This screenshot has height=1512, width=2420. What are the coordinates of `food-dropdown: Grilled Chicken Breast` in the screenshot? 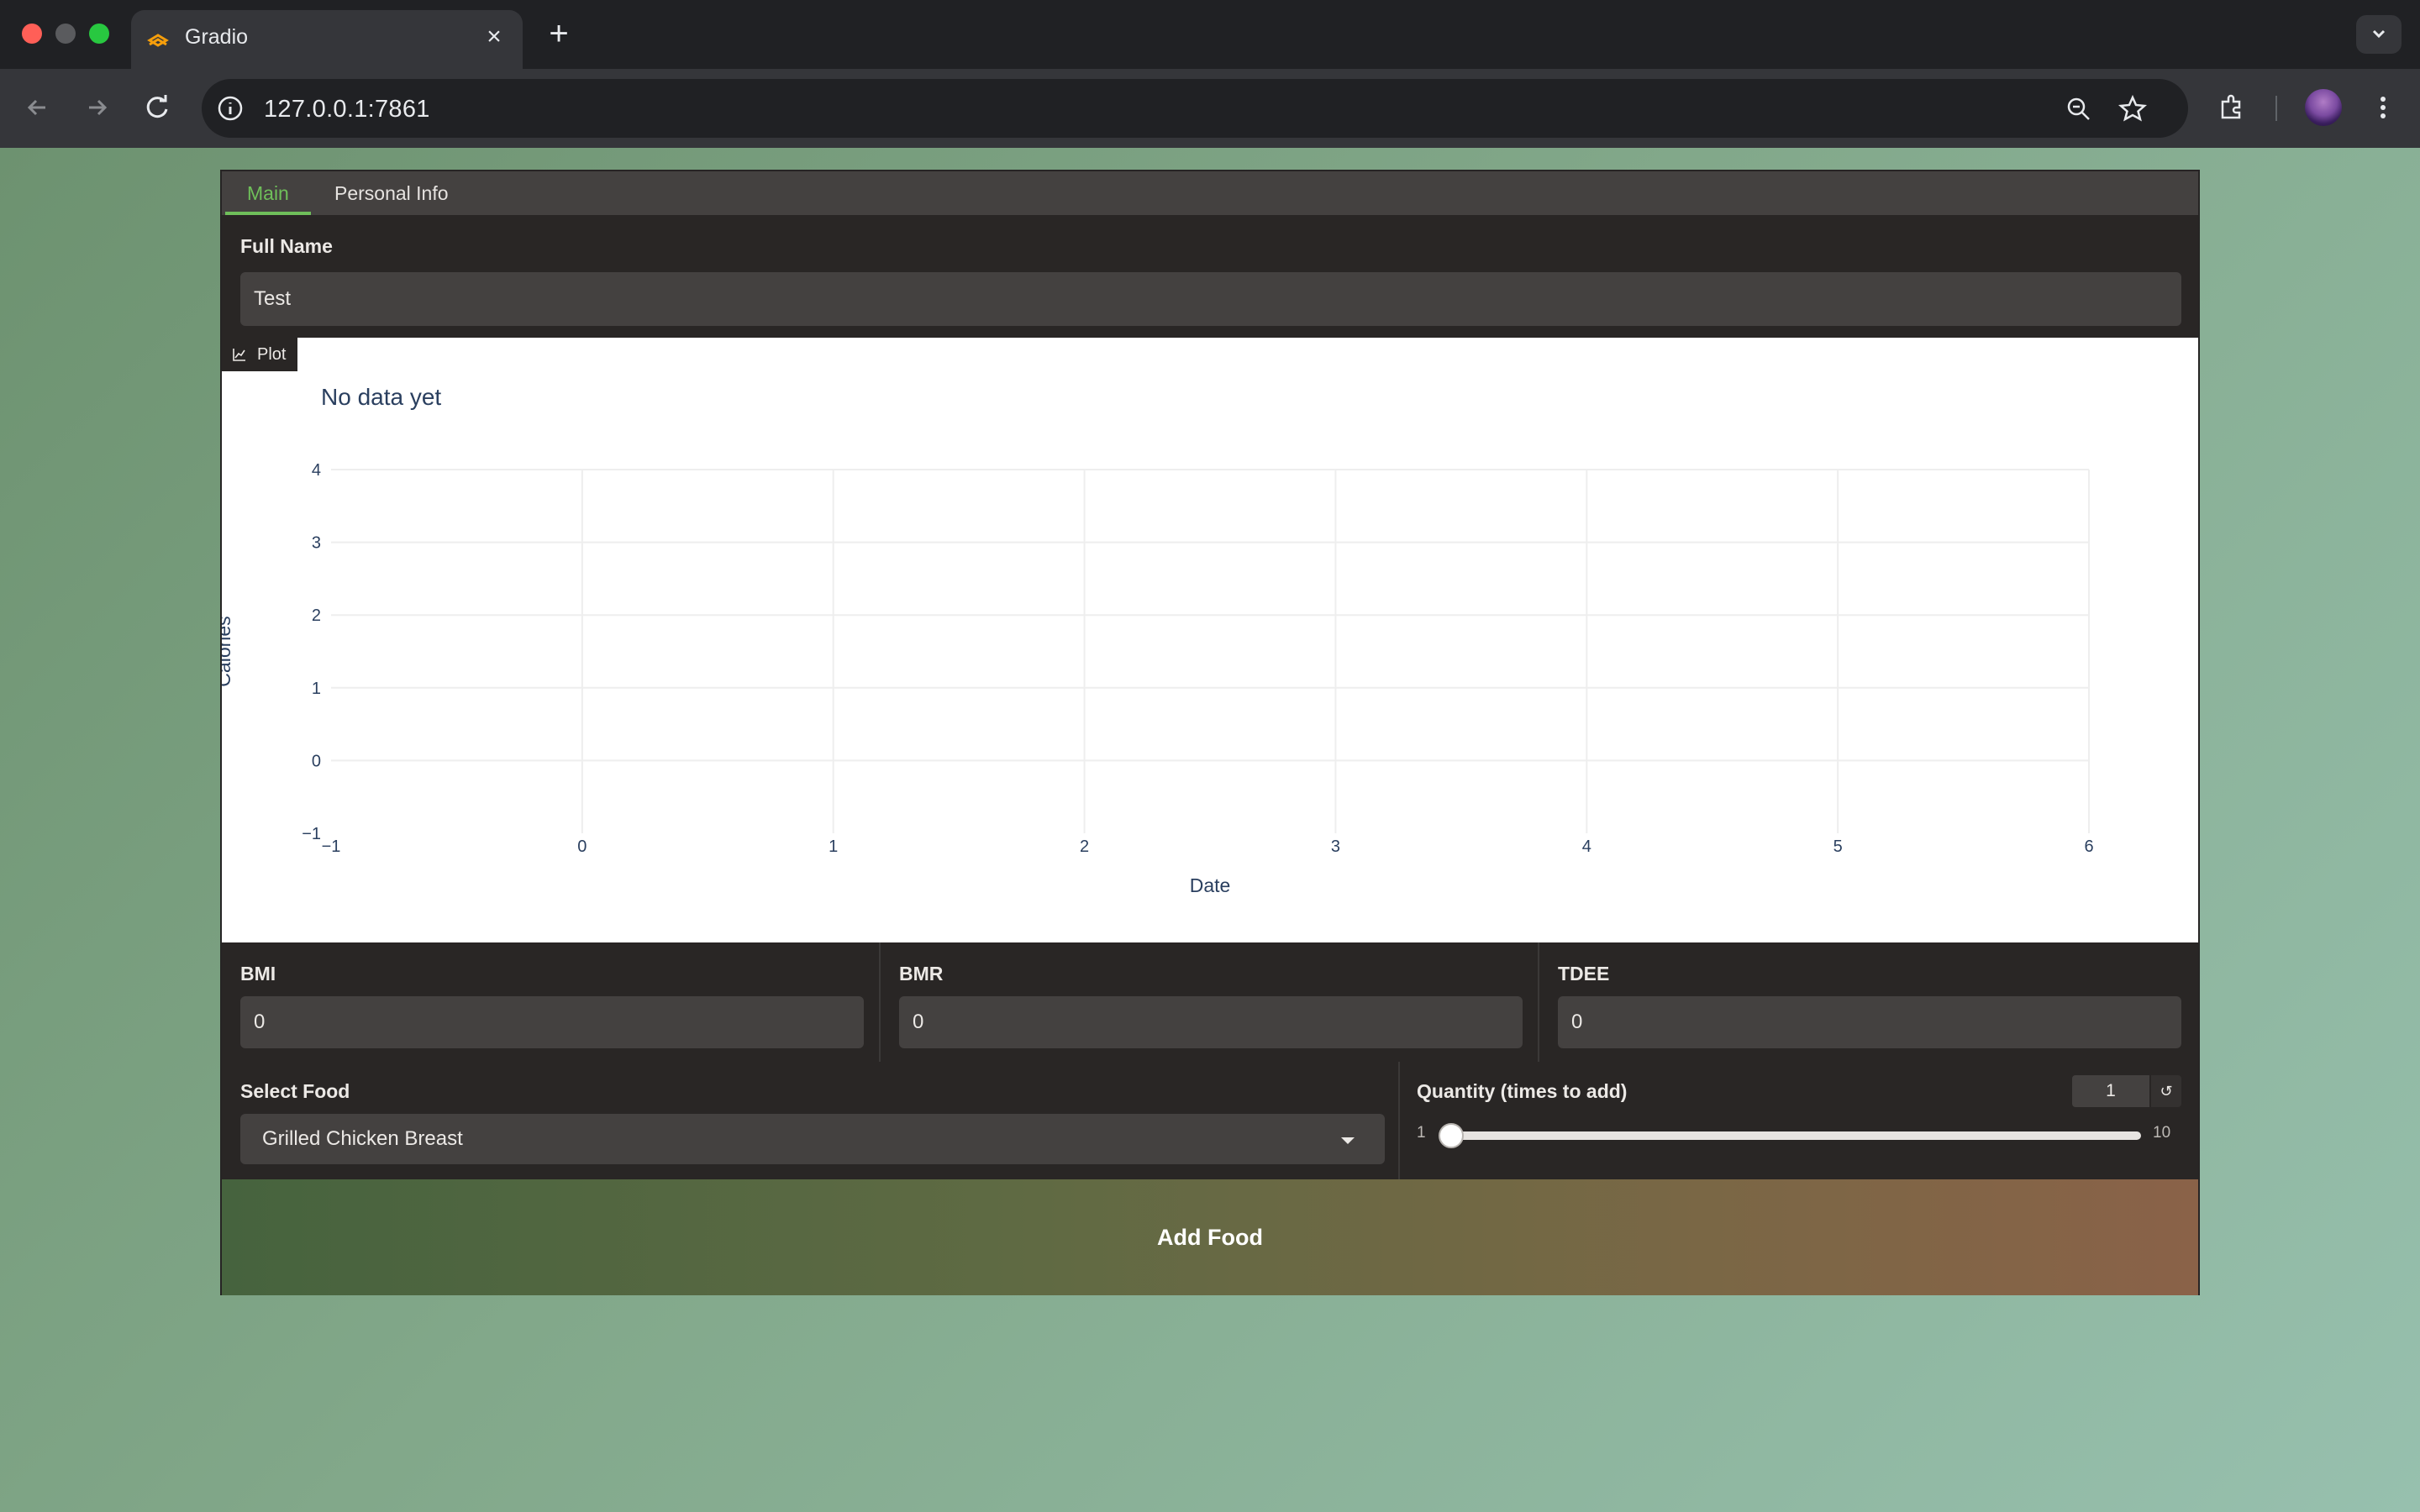 It's located at (812, 1139).